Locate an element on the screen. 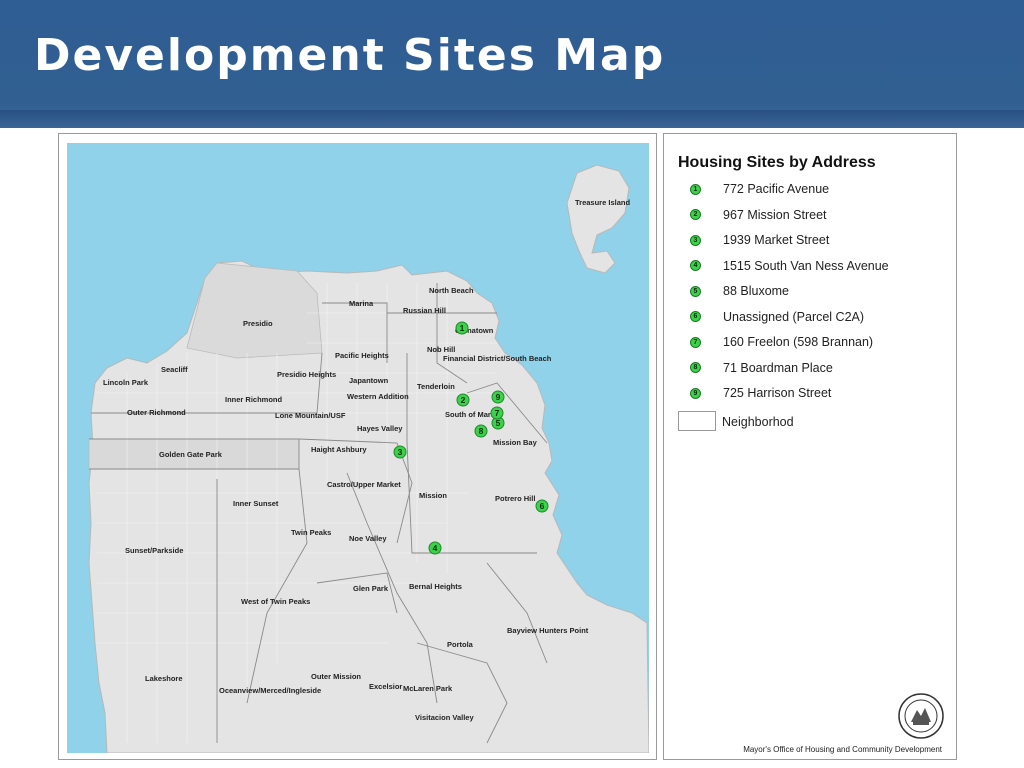 This screenshot has height=768, width=1024. neighborhood-legend-label: Neighborhod is located at coordinates (758, 422).